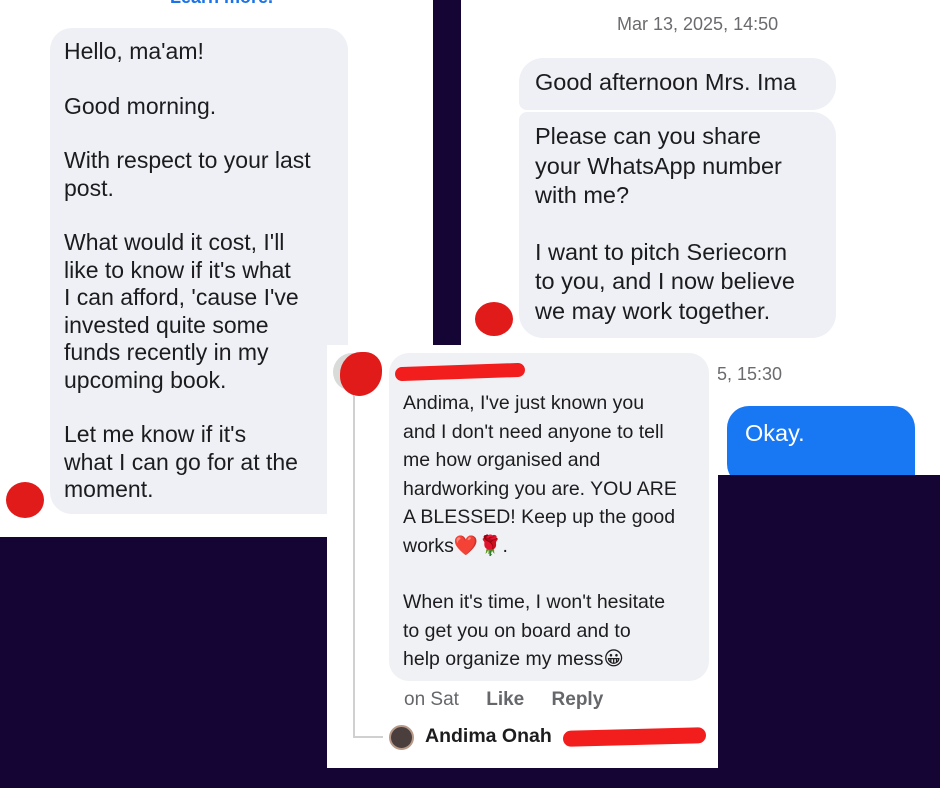 The width and height of the screenshot is (940, 788). What do you see at coordinates (431, 699) in the screenshot?
I see `comment-time: on Sat` at bounding box center [431, 699].